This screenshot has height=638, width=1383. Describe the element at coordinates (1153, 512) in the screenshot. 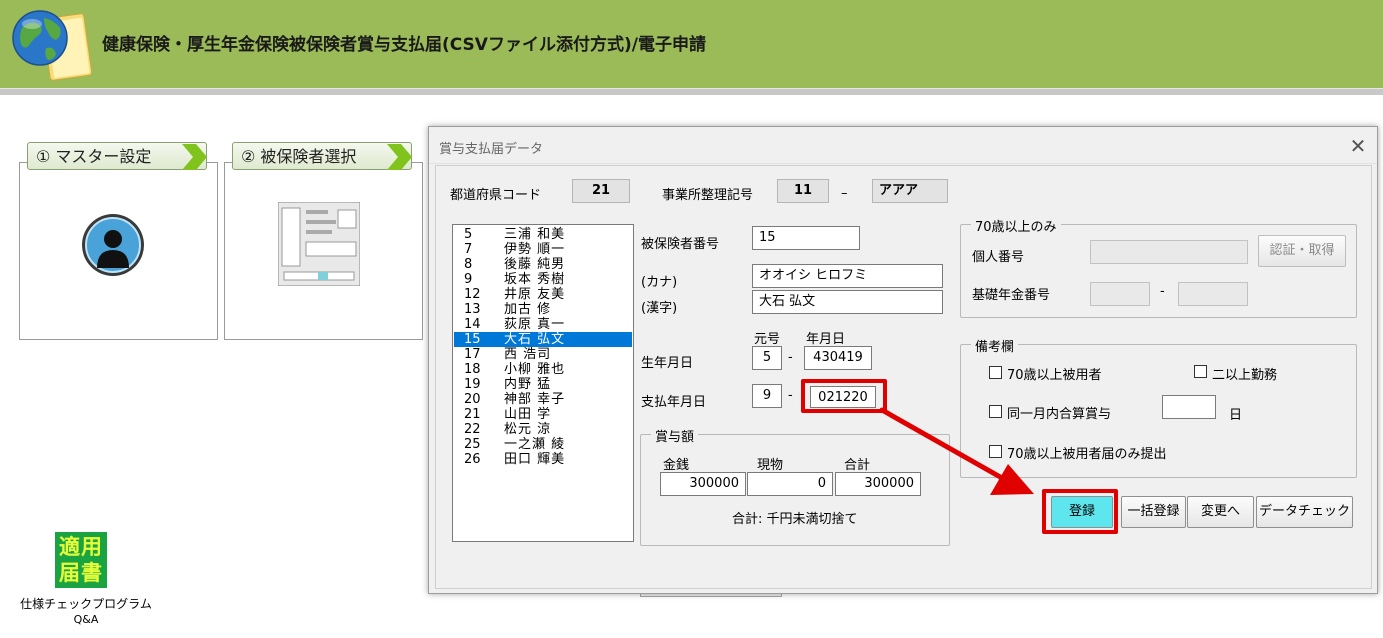

I see `bulk-register-button: 一括登録` at that location.